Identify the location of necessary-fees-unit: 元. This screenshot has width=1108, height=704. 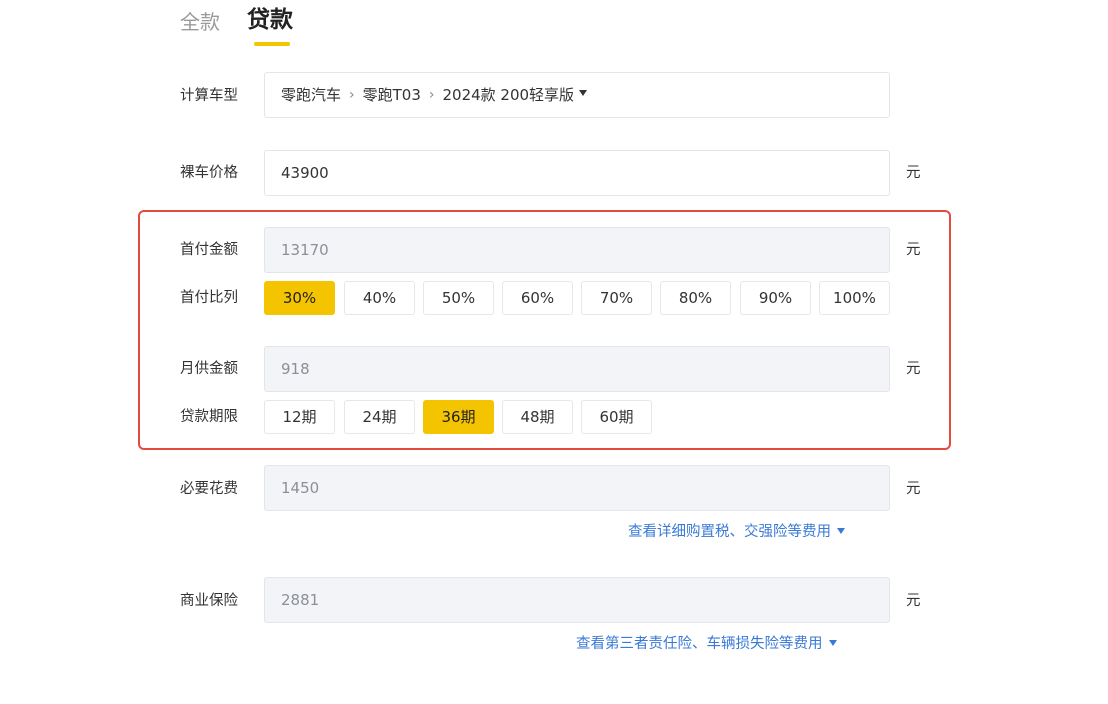
(913, 489).